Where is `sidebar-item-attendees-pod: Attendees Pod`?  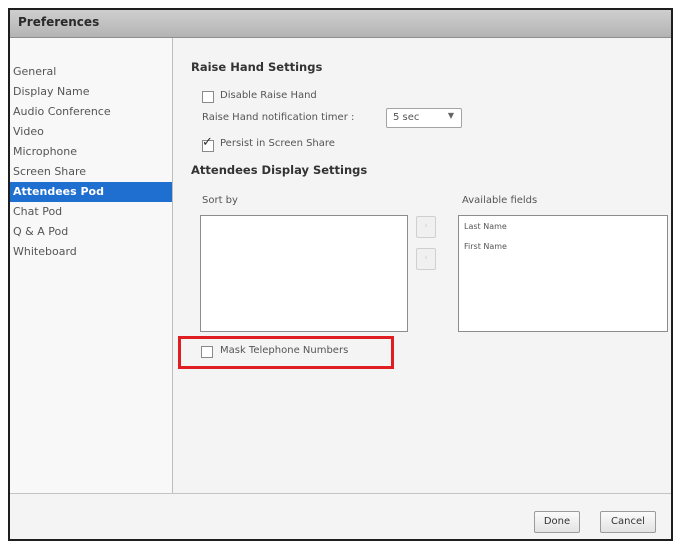 sidebar-item-attendees-pod: Attendees Pod is located at coordinates (91, 192).